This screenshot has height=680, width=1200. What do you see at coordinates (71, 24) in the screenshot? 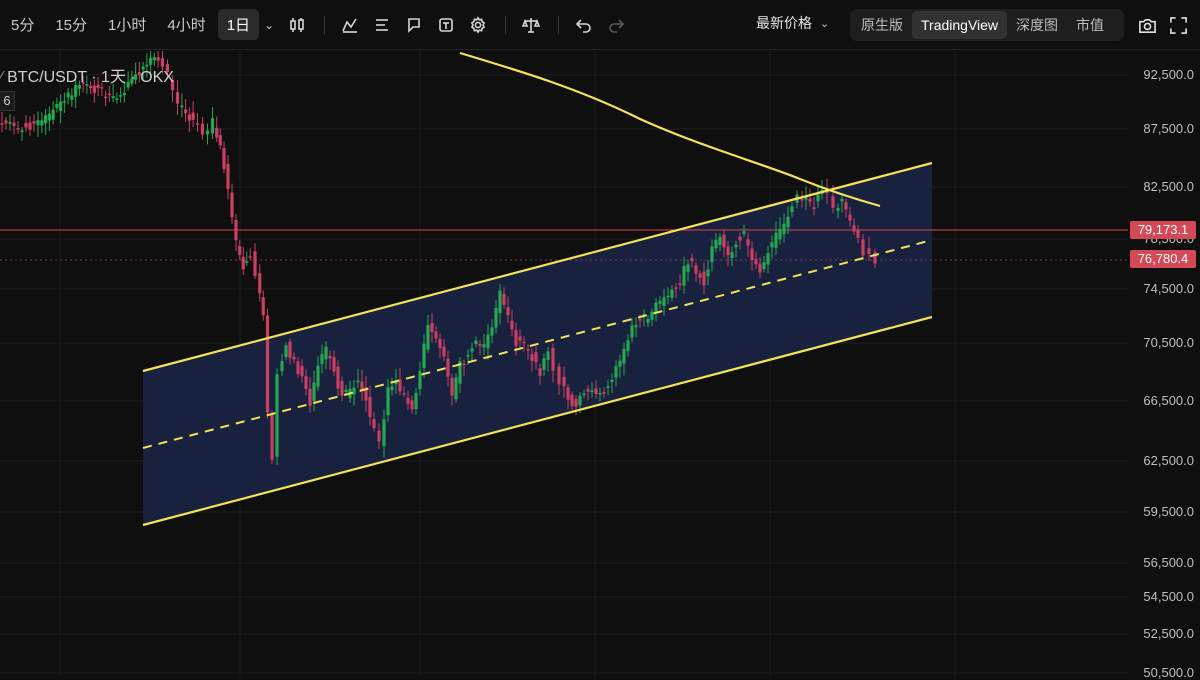
I see `timeframe-15m: 15分` at bounding box center [71, 24].